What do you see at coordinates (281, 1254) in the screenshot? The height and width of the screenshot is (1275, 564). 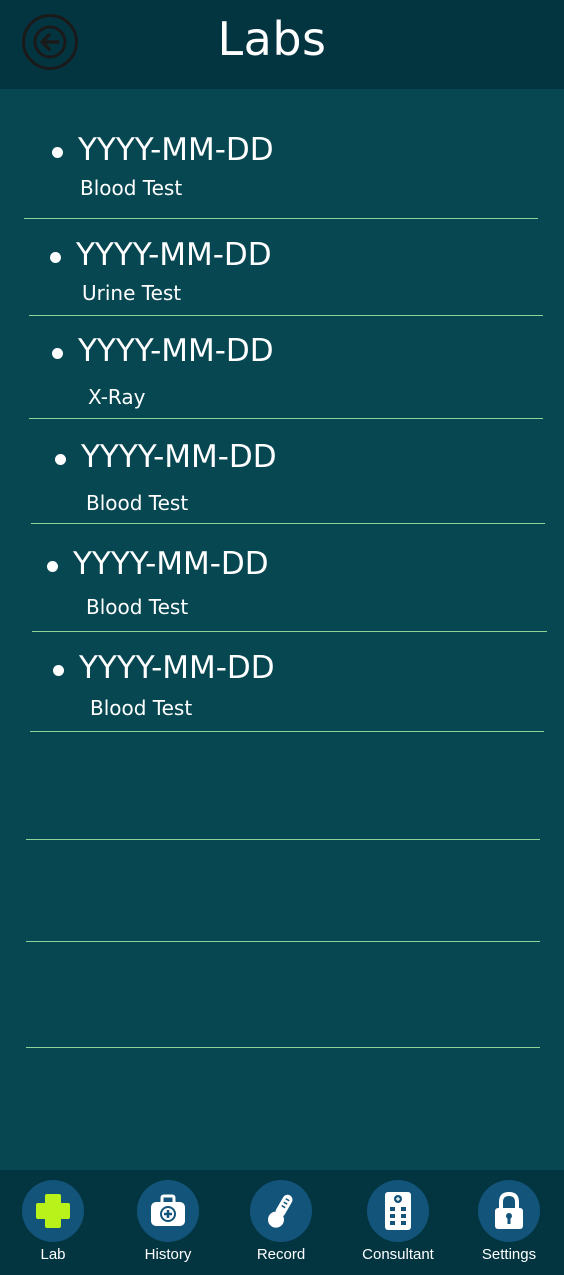 I see `tab-label: Record` at bounding box center [281, 1254].